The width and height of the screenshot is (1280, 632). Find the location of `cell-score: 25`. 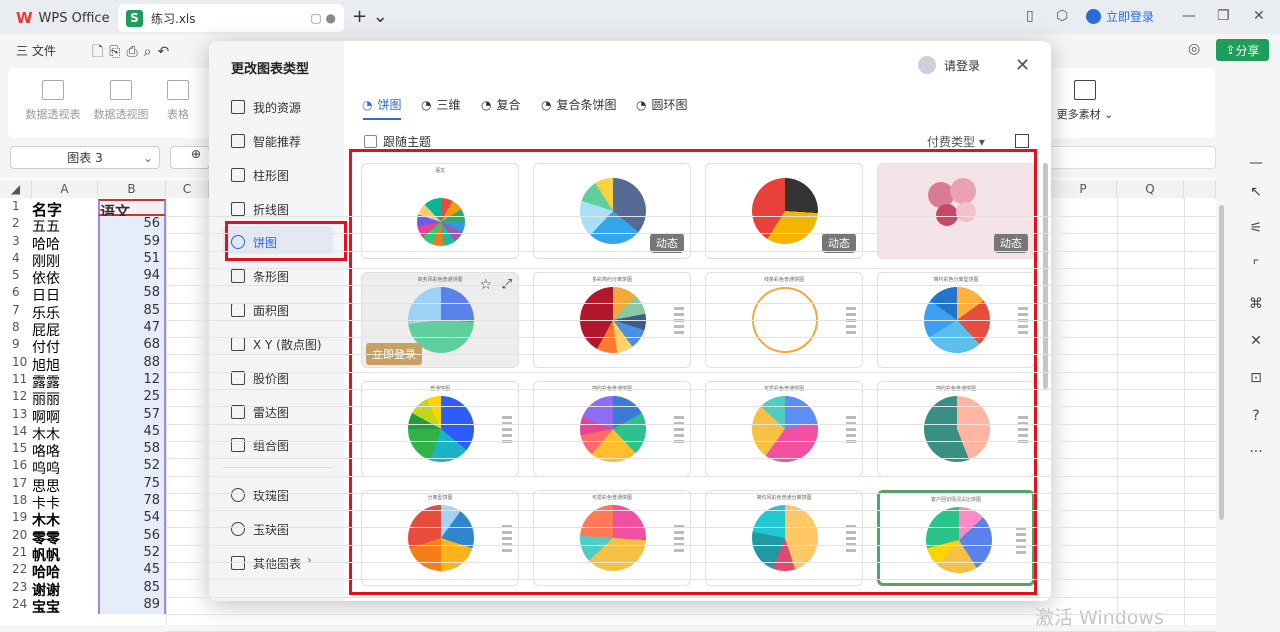

cell-score: 25 is located at coordinates (132, 398).